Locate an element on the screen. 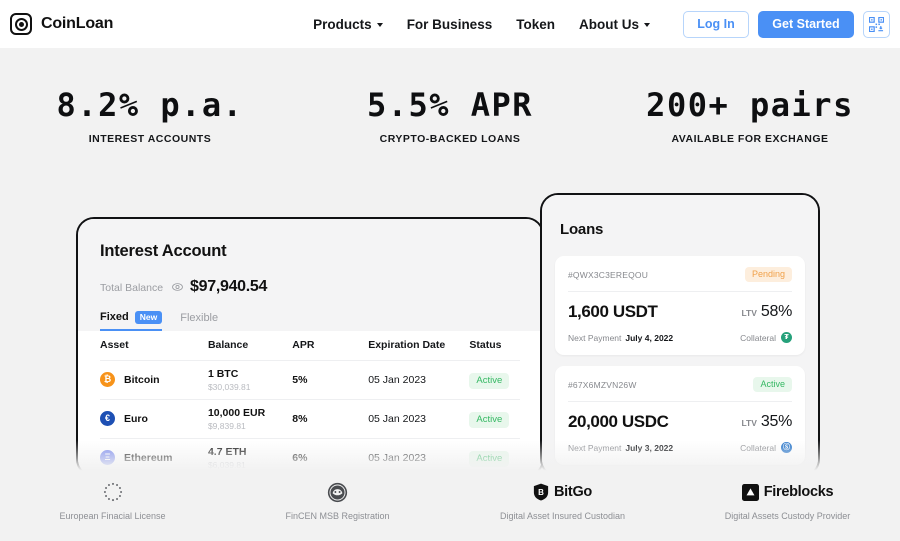 The height and width of the screenshot is (541, 900). asset-name: Bitcoin is located at coordinates (142, 379).